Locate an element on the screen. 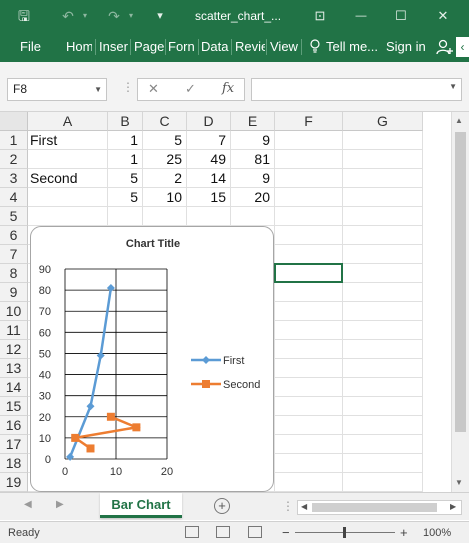 The height and width of the screenshot is (543, 469). normal-view-icon is located at coordinates (192, 532).